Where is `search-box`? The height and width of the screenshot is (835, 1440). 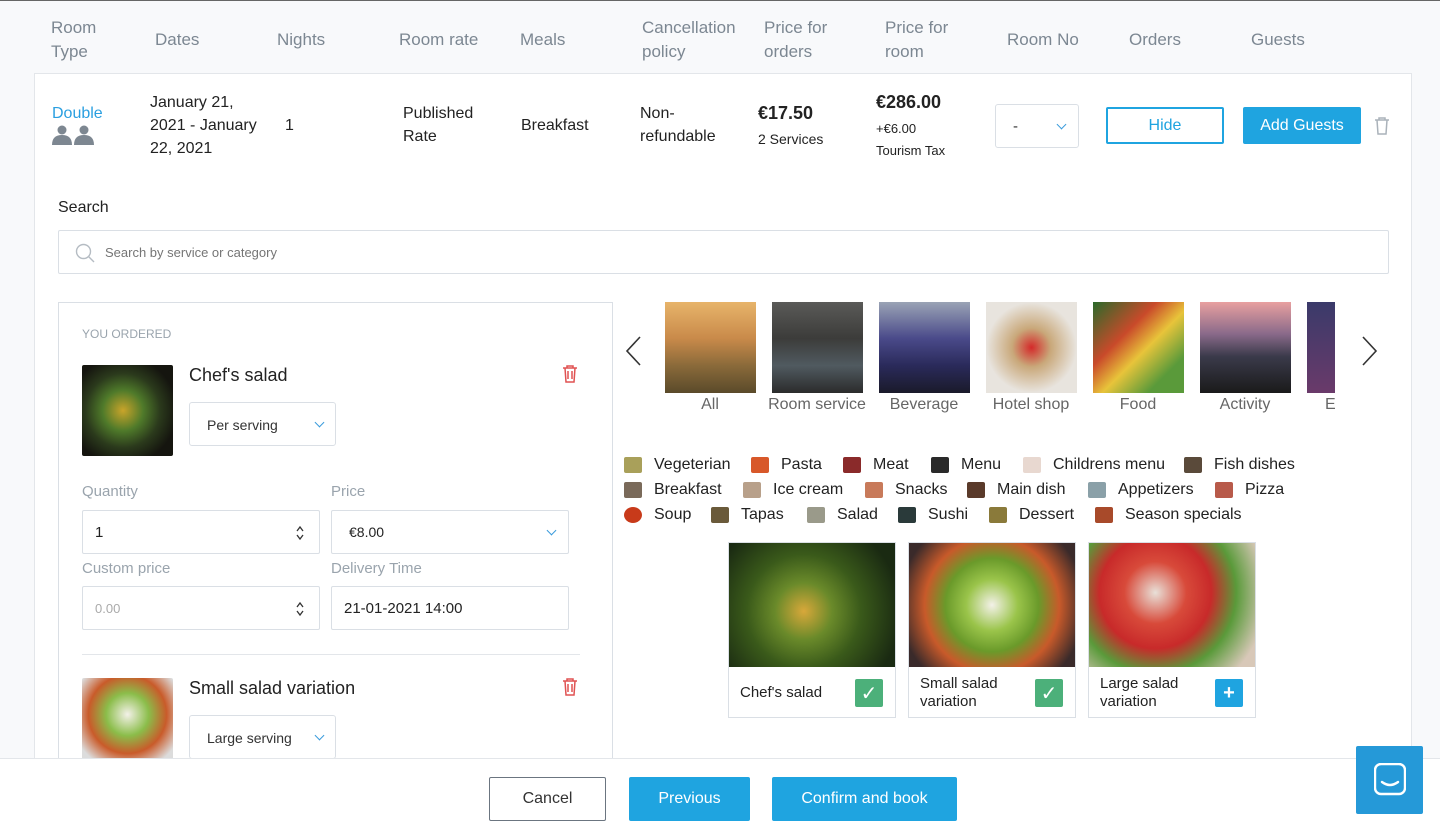
search-box is located at coordinates (723, 252).